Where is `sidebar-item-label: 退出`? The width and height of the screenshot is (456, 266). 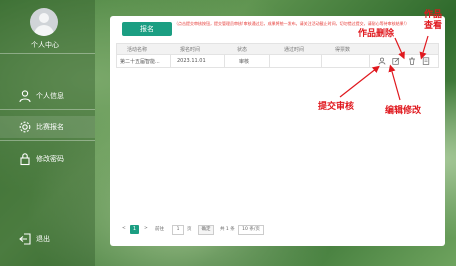
sidebar-item-label: 退出 is located at coordinates (43, 239).